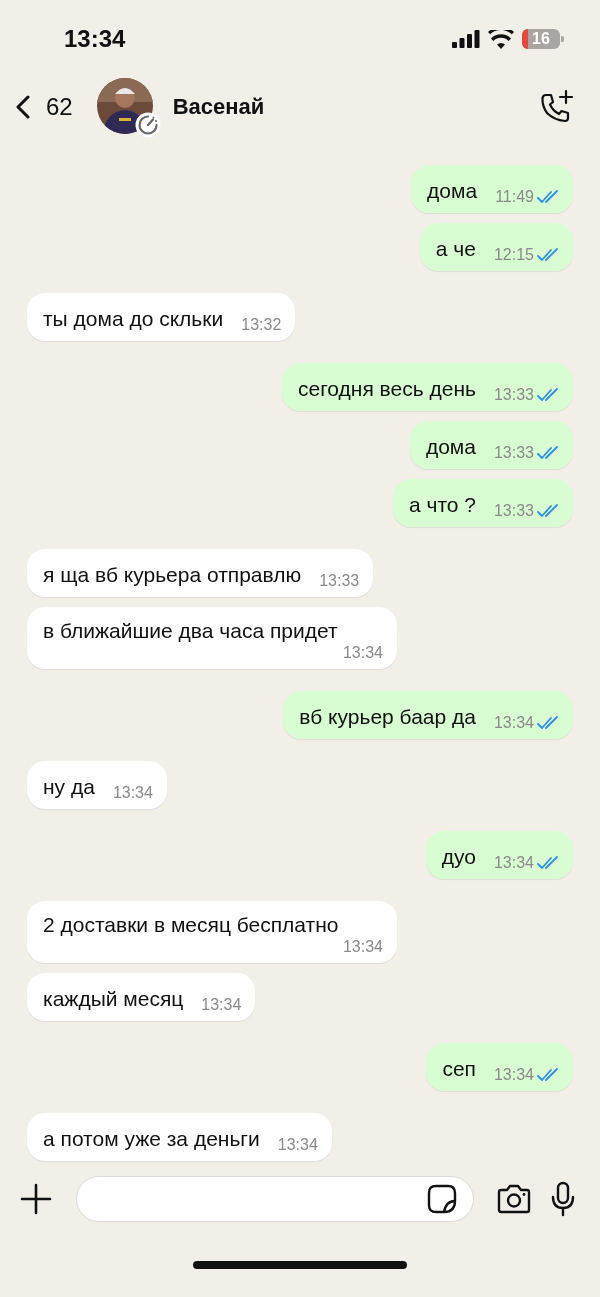 The height and width of the screenshot is (1297, 600). I want to click on sticker-icon, so click(442, 1199).